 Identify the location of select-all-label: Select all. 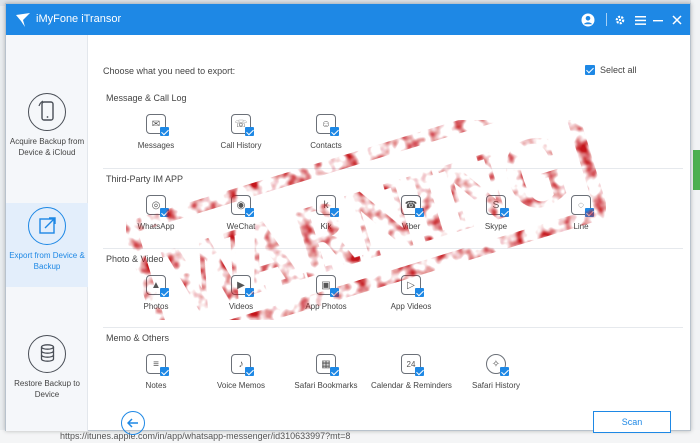
(618, 70).